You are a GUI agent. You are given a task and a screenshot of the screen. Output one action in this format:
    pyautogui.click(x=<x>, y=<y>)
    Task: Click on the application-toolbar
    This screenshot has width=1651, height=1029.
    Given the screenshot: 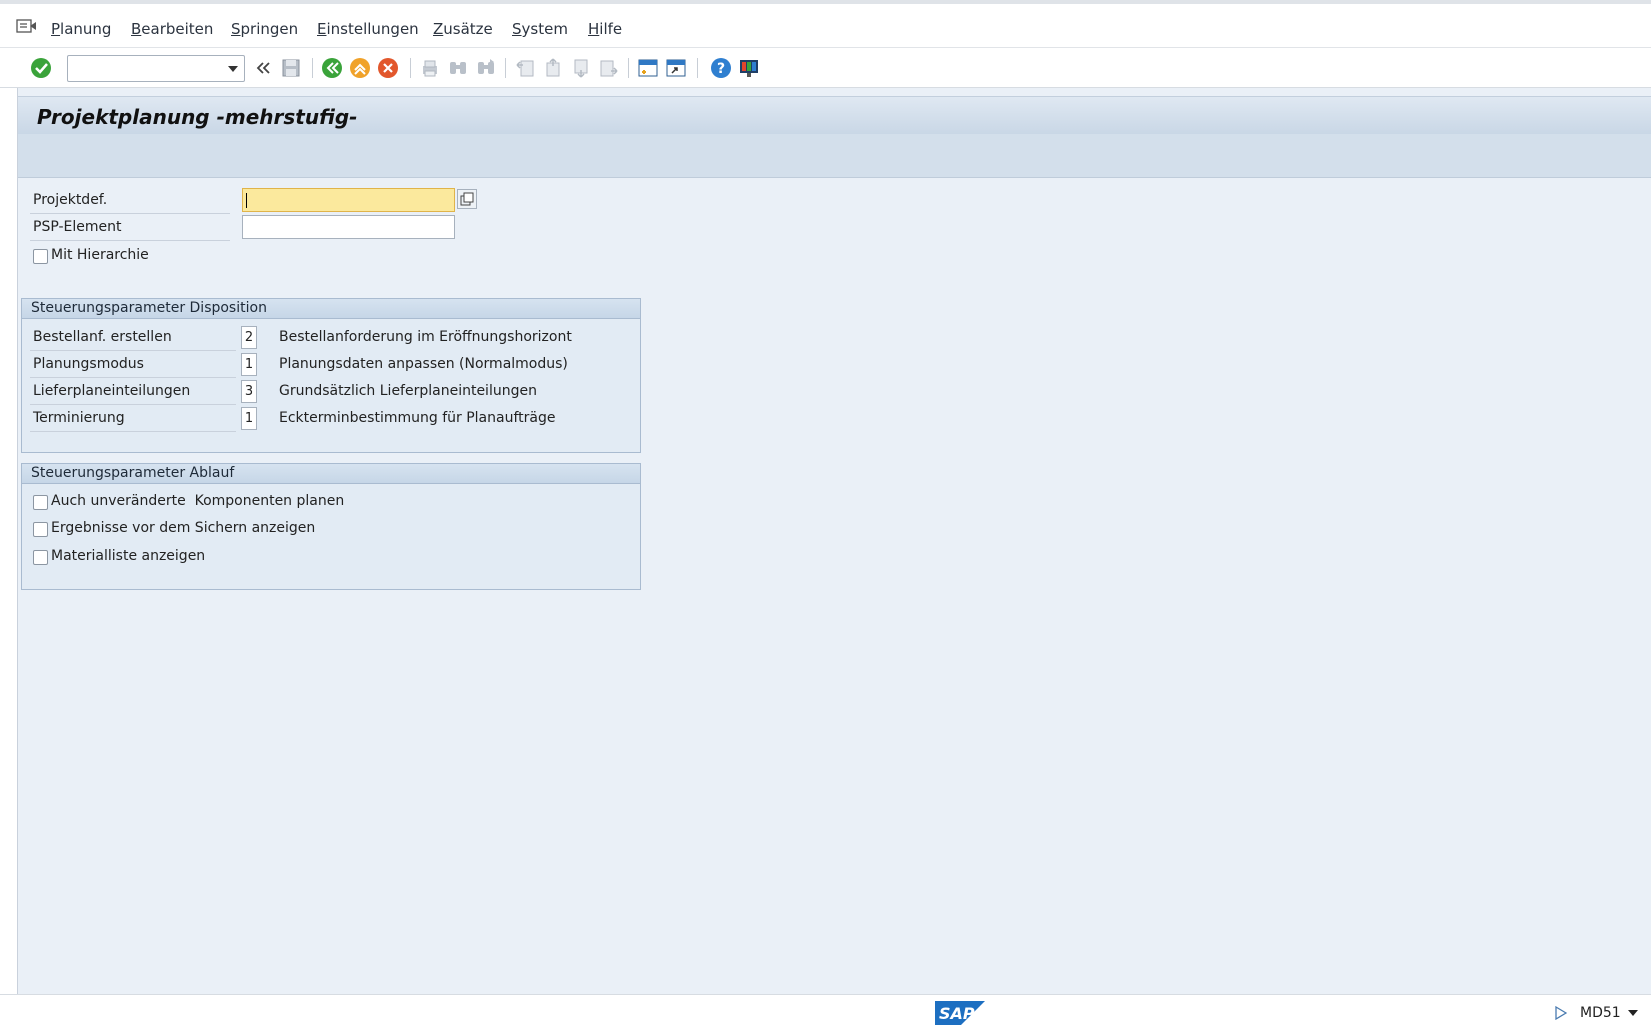 What is the action you would take?
    pyautogui.click(x=834, y=156)
    